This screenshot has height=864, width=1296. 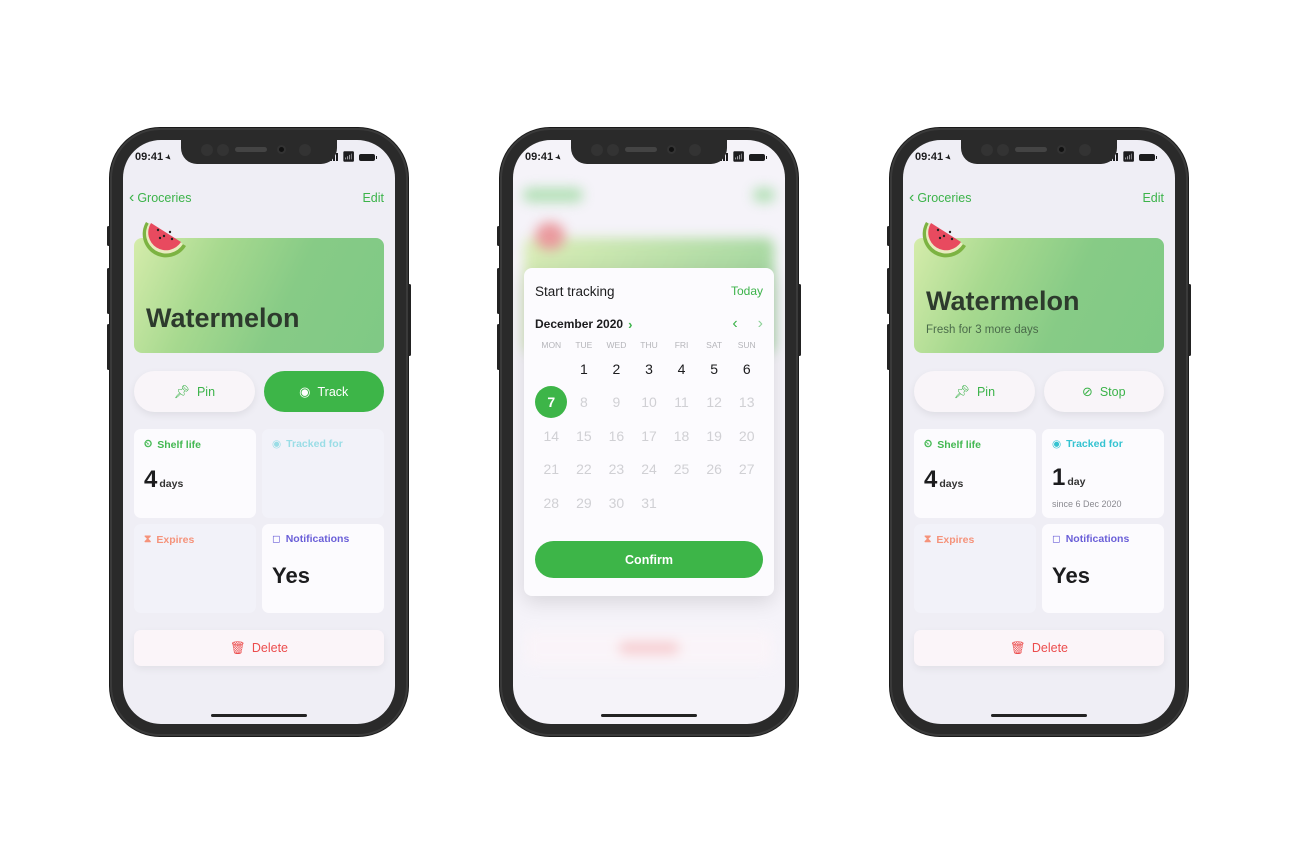 I want to click on calendar-day: 1, so click(x=584, y=369).